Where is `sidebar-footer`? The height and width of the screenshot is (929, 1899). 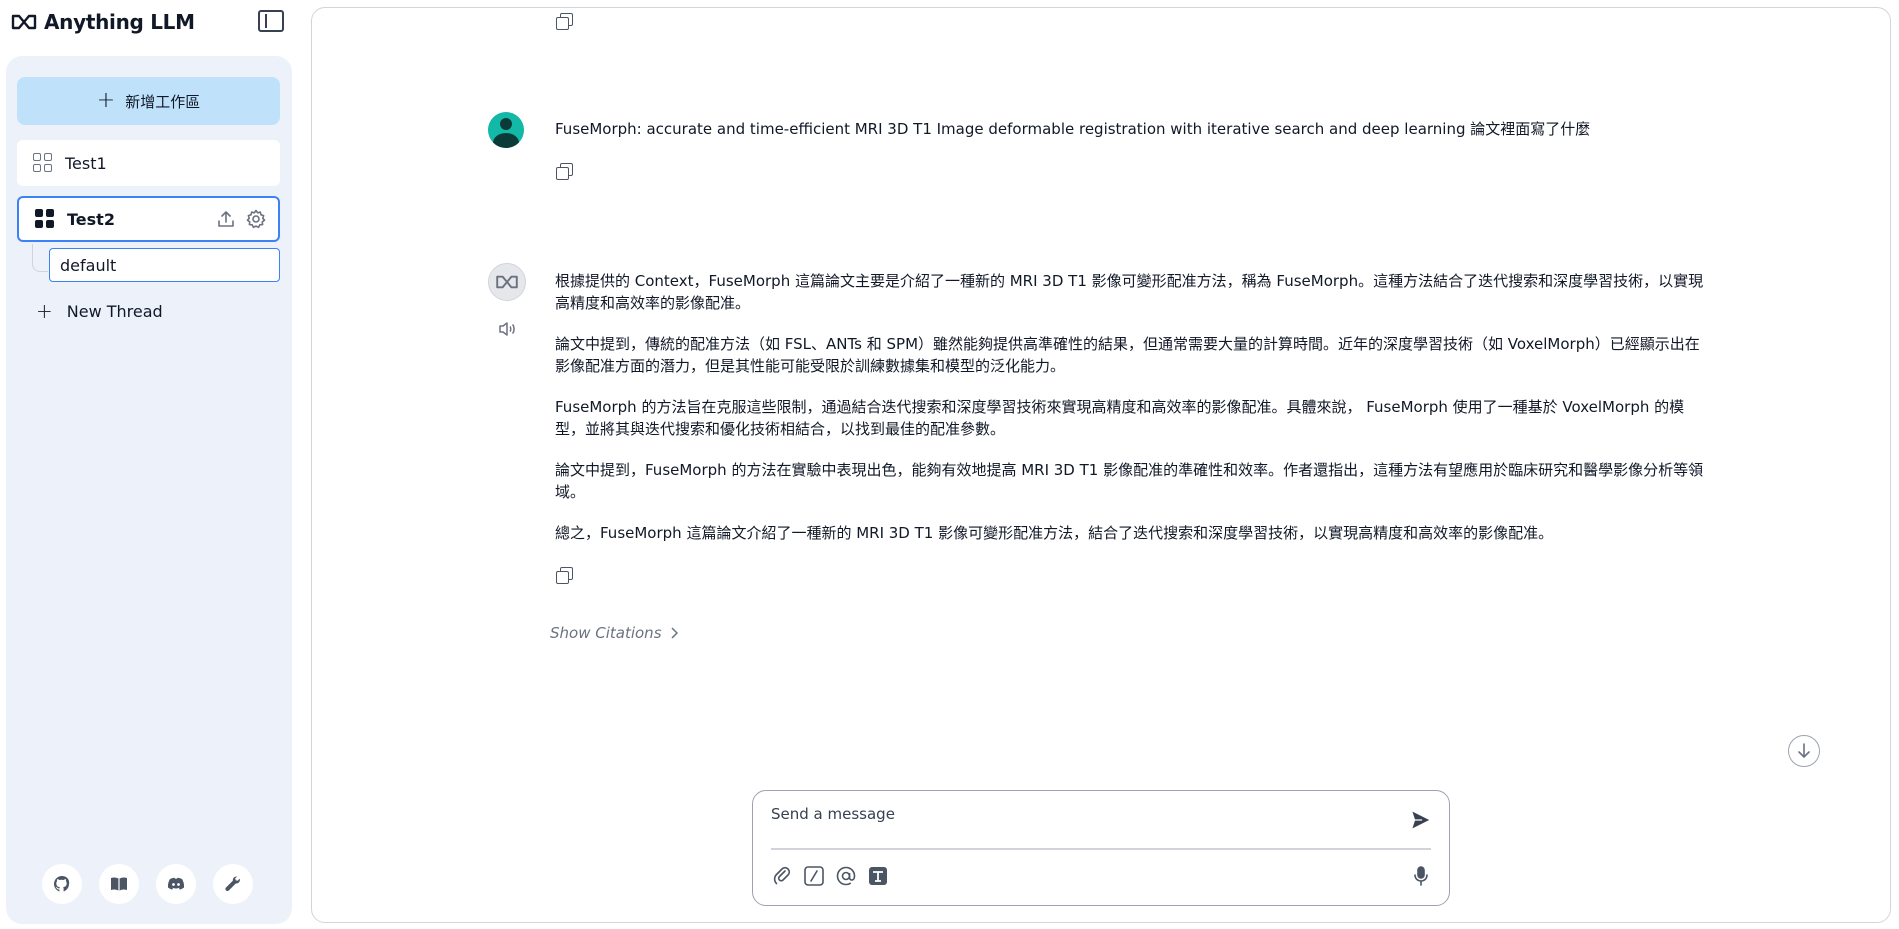
sidebar-footer is located at coordinates (147, 884).